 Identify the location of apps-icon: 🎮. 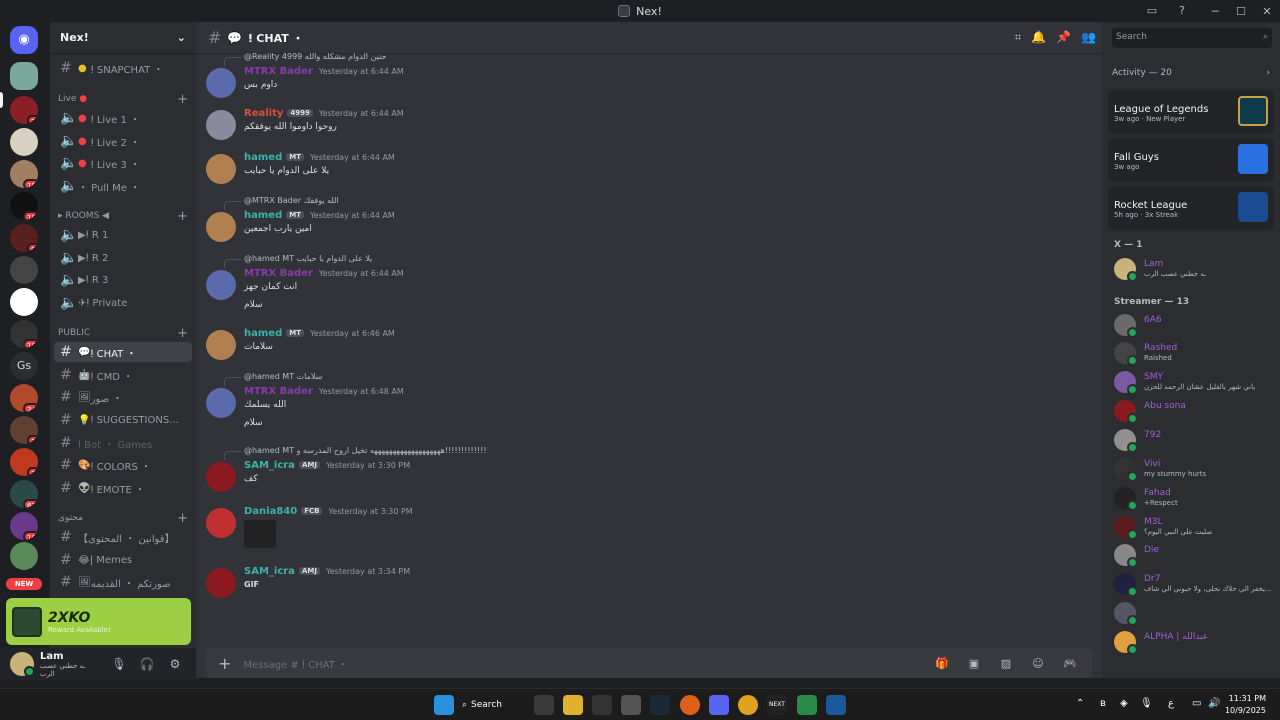
(1070, 663).